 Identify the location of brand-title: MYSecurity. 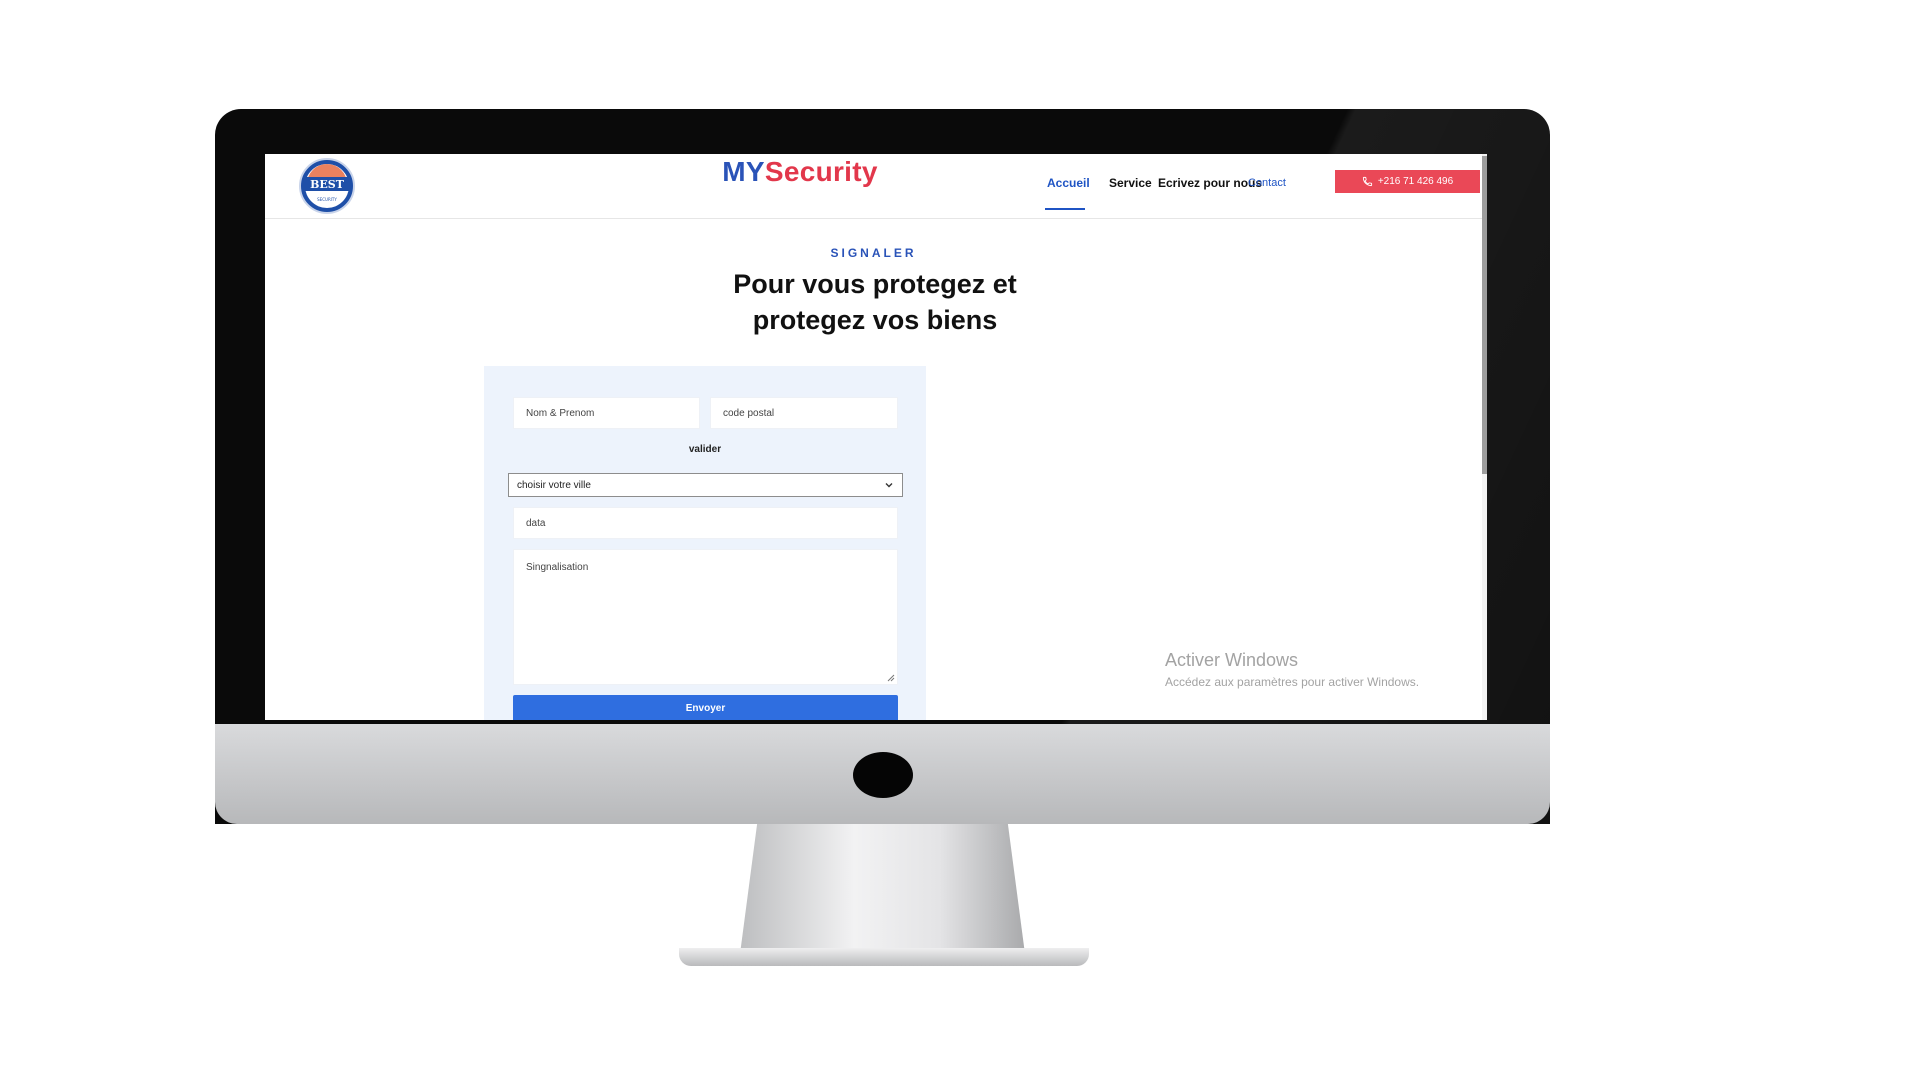
(800, 172).